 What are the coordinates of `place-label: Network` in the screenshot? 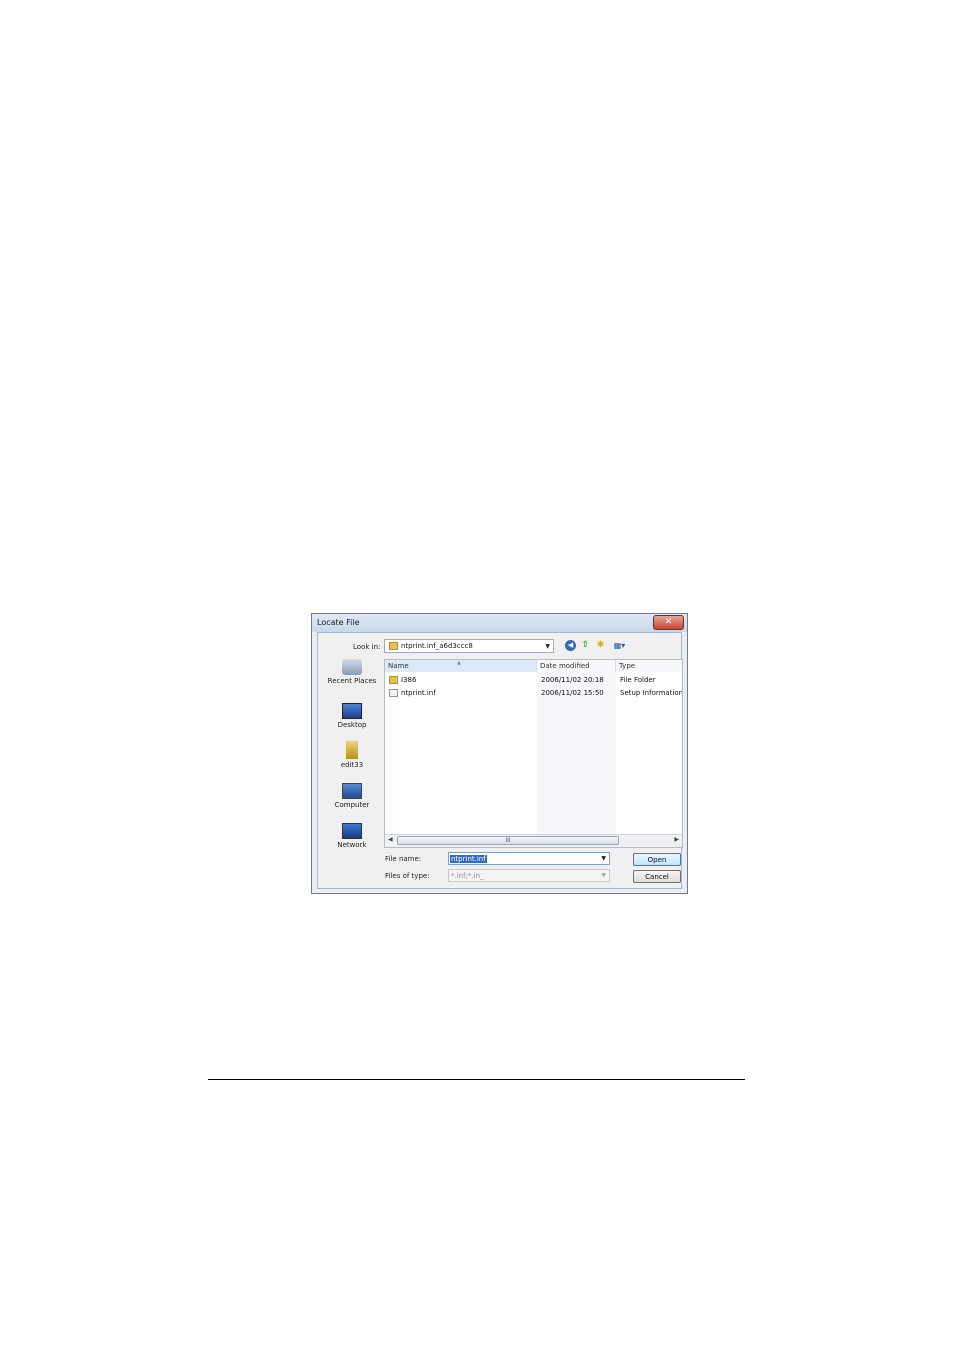 It's located at (352, 845).